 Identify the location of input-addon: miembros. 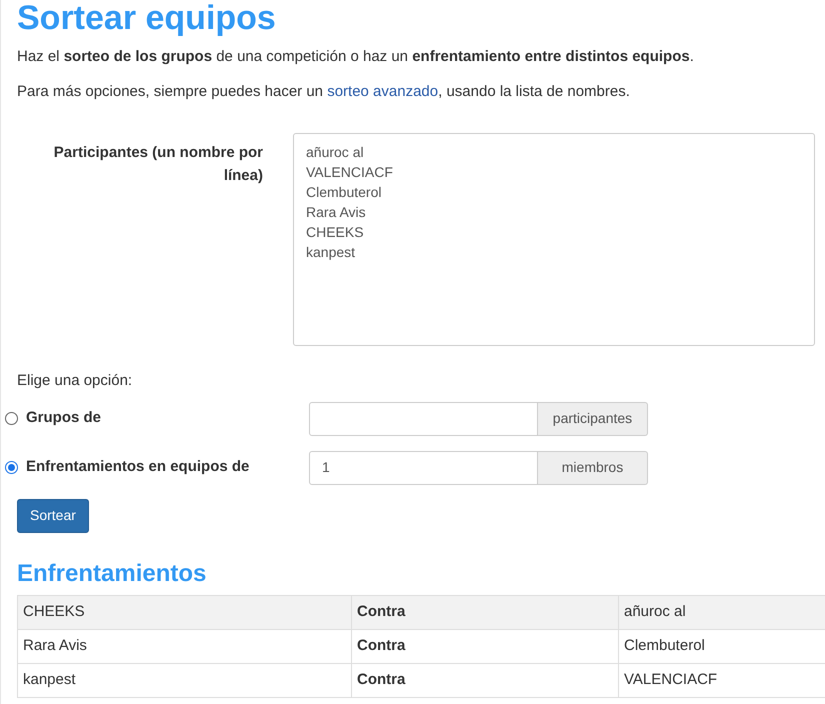
(593, 467).